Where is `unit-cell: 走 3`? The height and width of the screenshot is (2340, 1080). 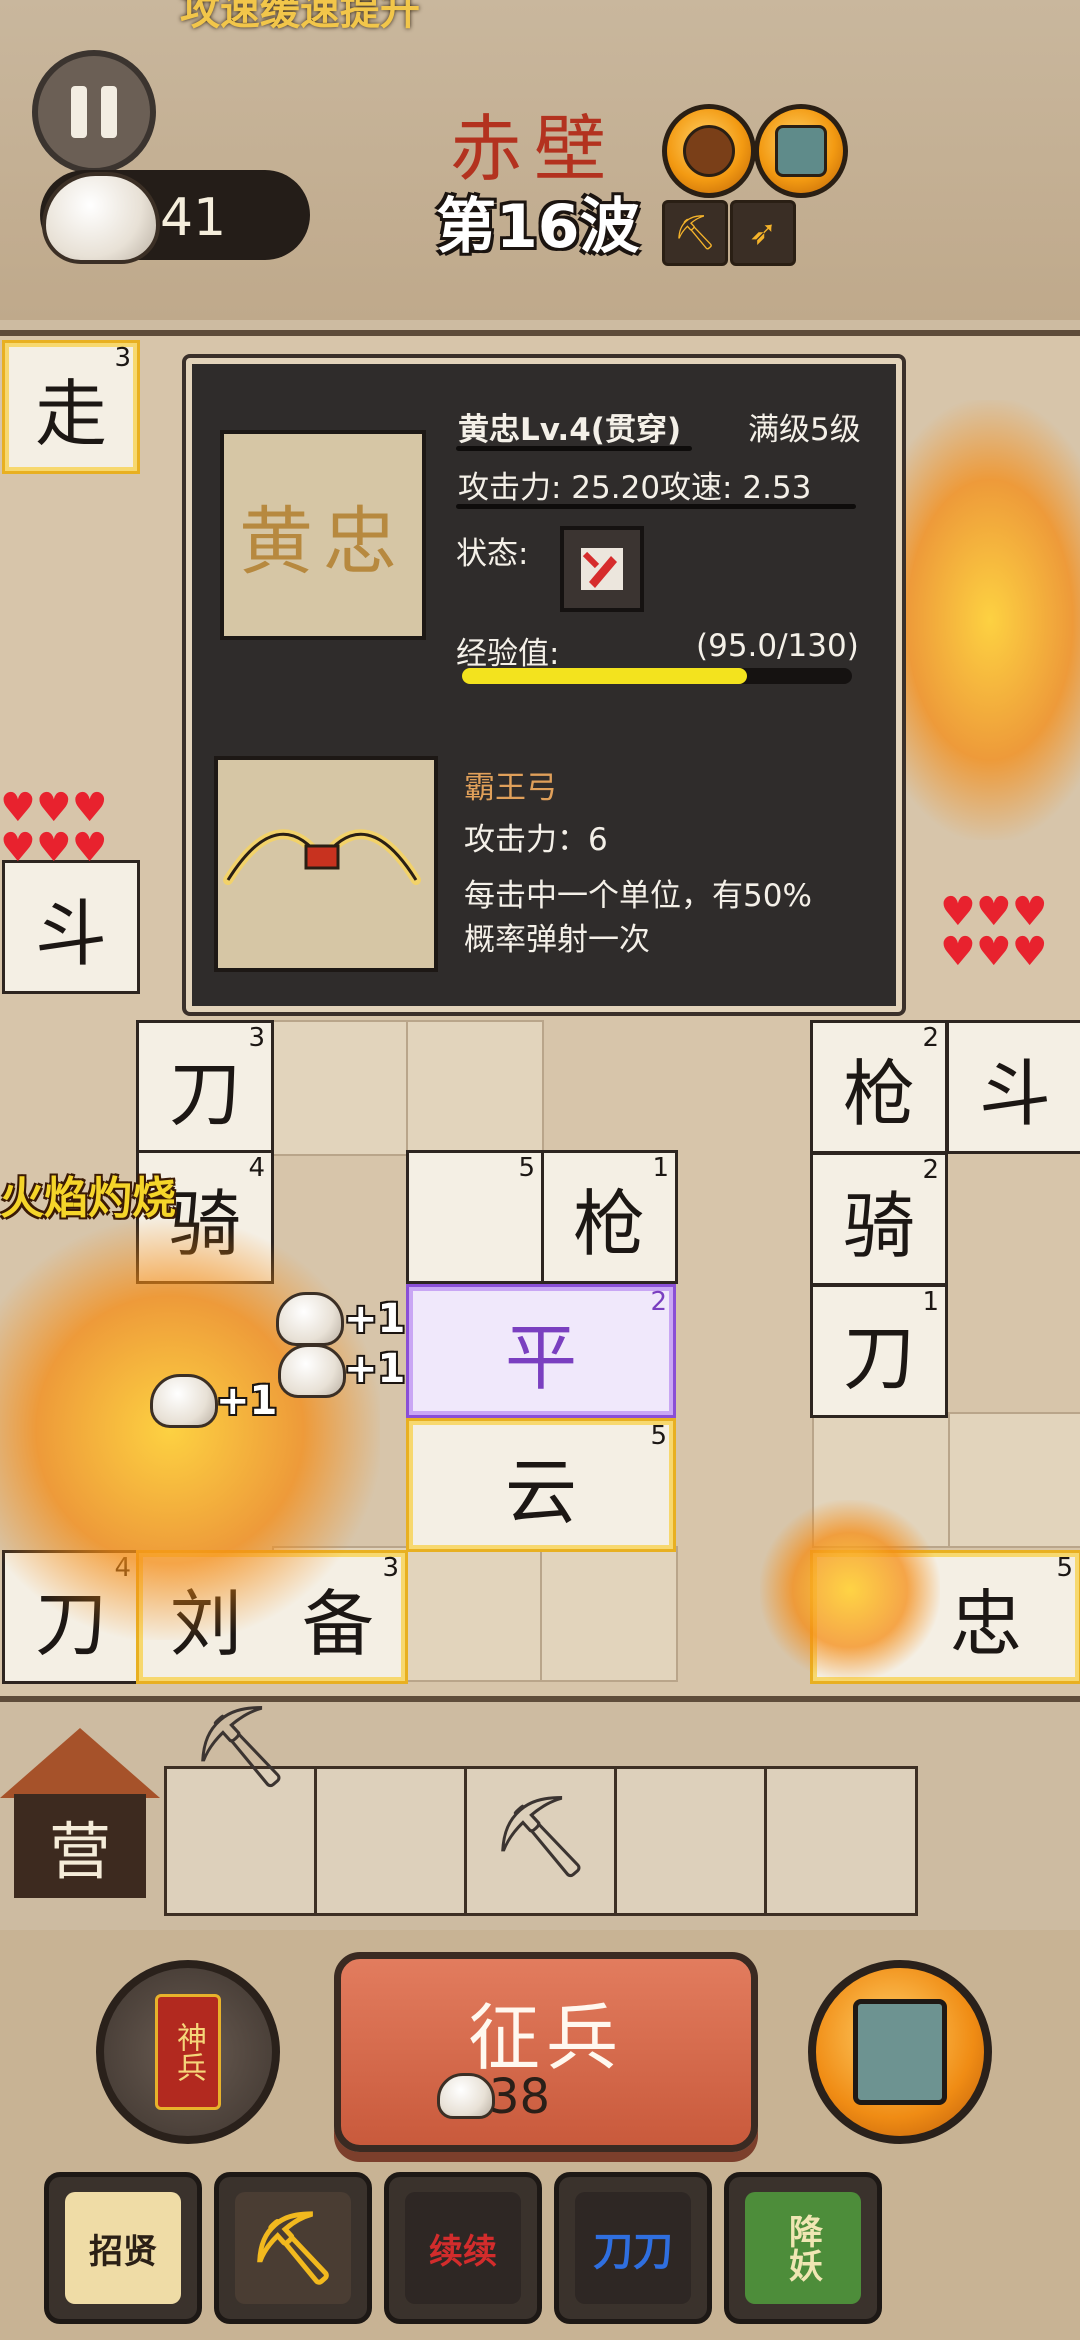
unit-cell: 走 3 is located at coordinates (71, 407).